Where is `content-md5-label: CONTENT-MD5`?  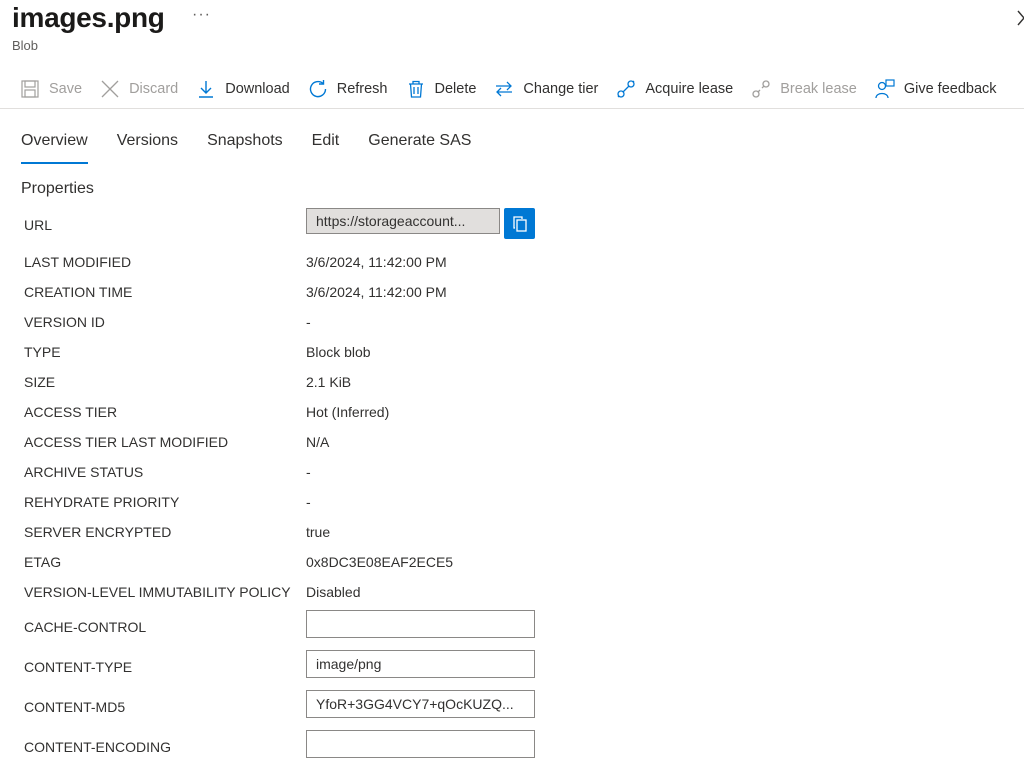 content-md5-label: CONTENT-MD5 is located at coordinates (75, 707).